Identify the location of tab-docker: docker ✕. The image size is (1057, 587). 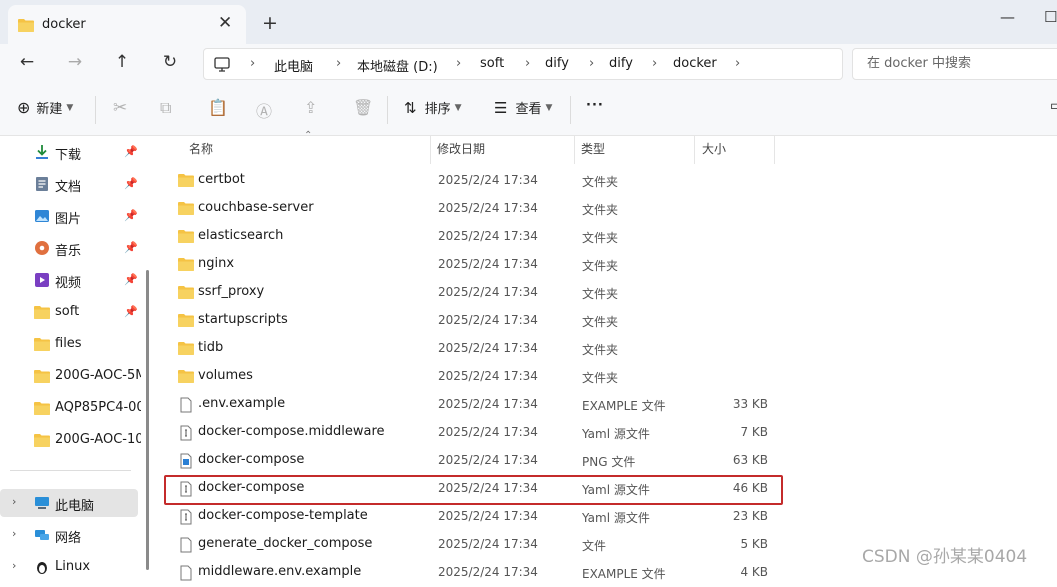
(127, 24).